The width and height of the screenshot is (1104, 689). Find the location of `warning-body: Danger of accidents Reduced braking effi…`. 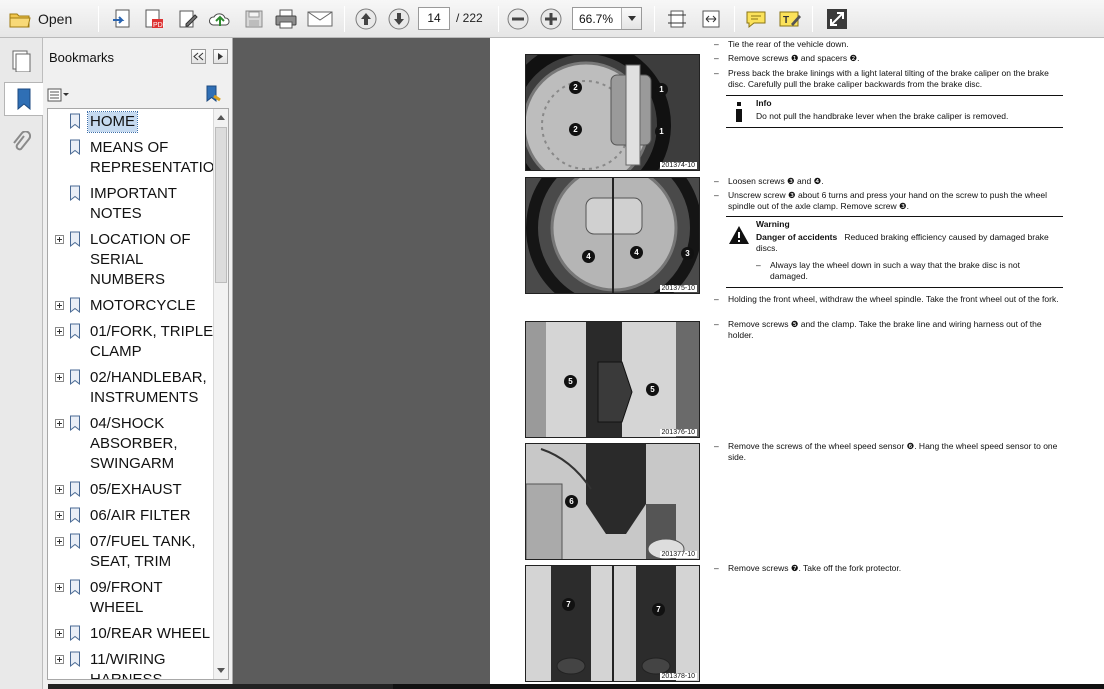

warning-body: Danger of accidents Reduced braking effi… is located at coordinates (908, 243).